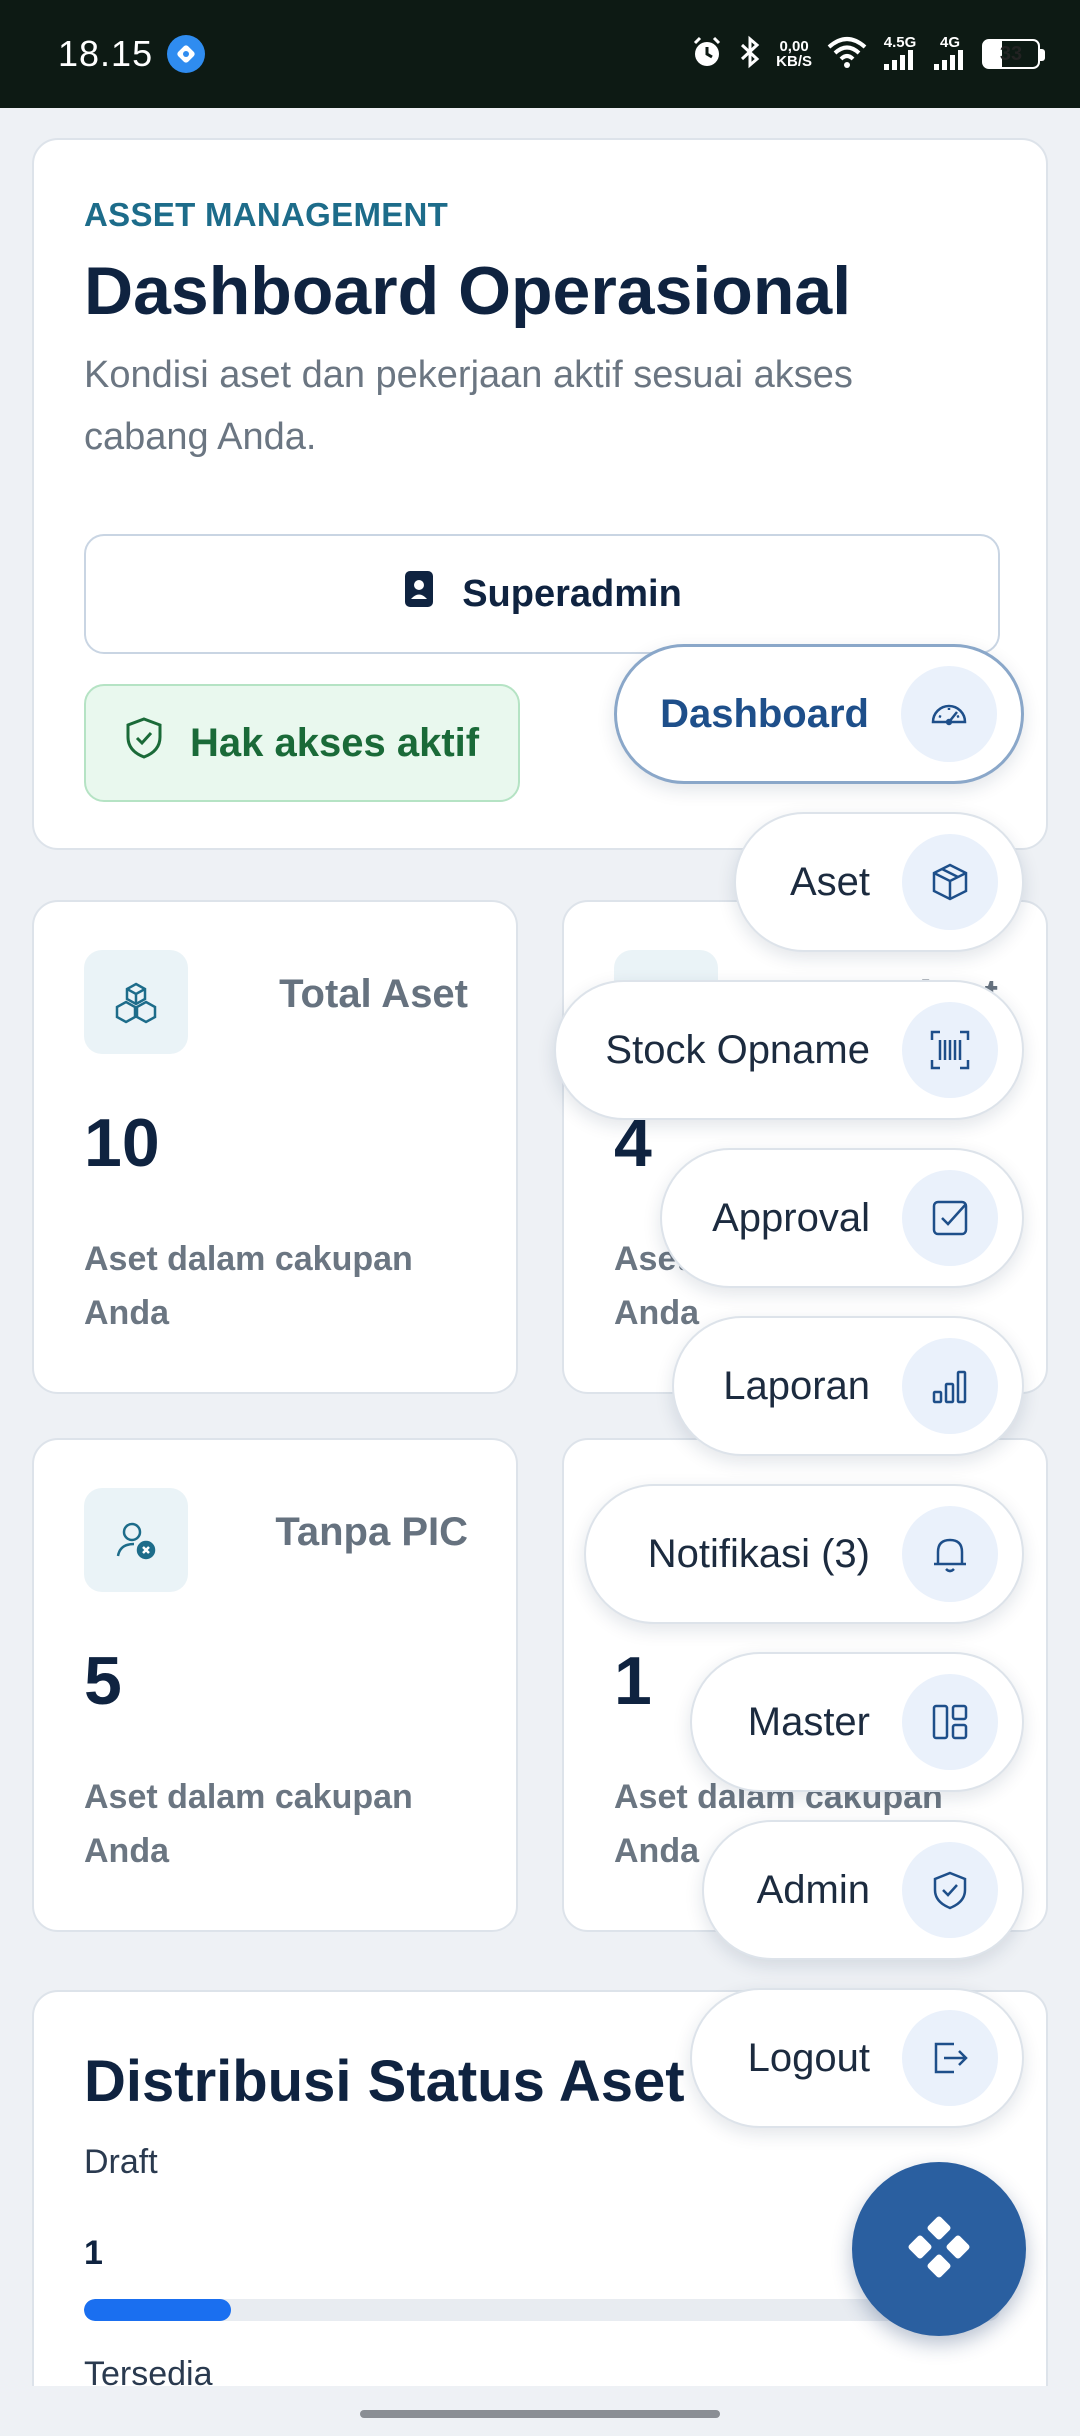  Describe the element at coordinates (829, 881) in the screenshot. I see `menu-item-label: Aset` at that location.